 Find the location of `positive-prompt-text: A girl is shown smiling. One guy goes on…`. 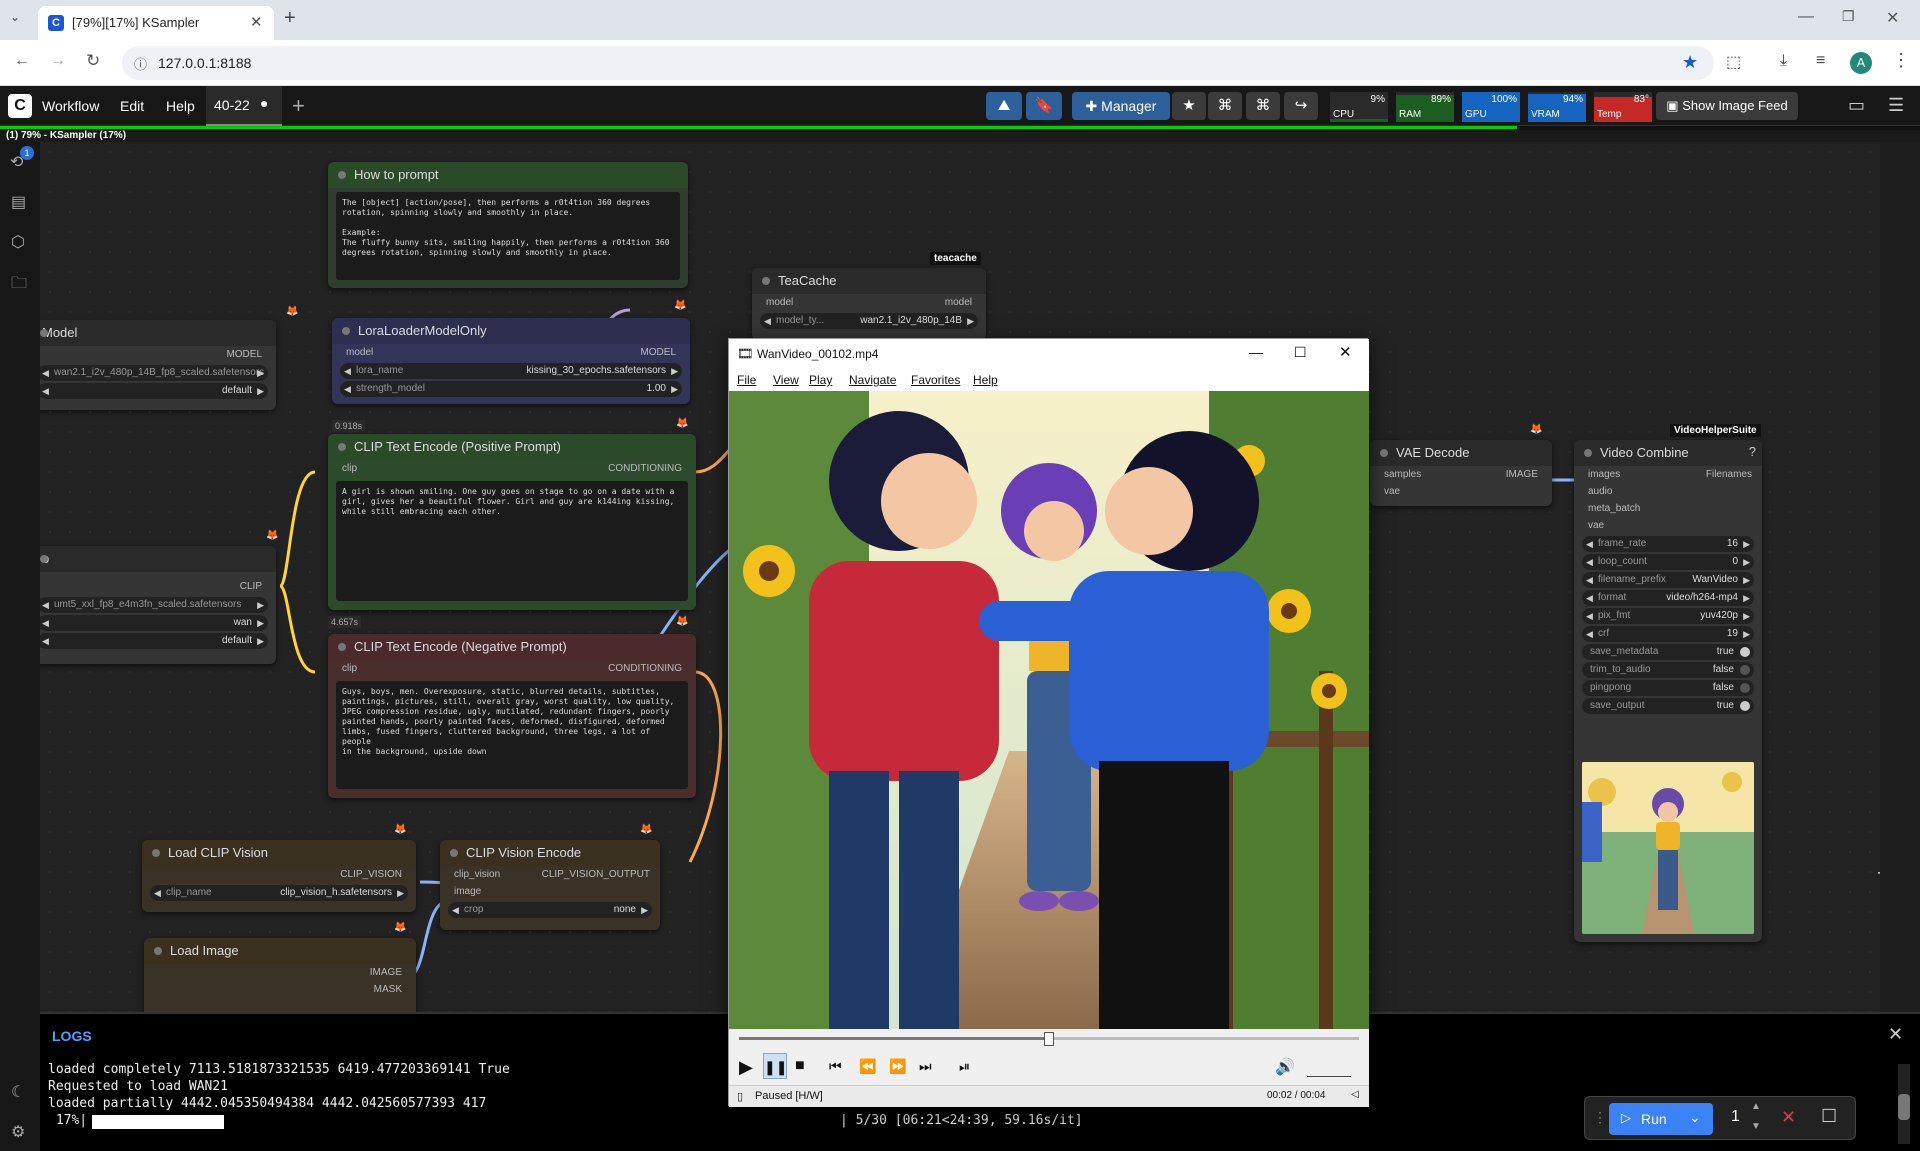

positive-prompt-text: A girl is shown smiling. One guy goes on… is located at coordinates (512, 541).